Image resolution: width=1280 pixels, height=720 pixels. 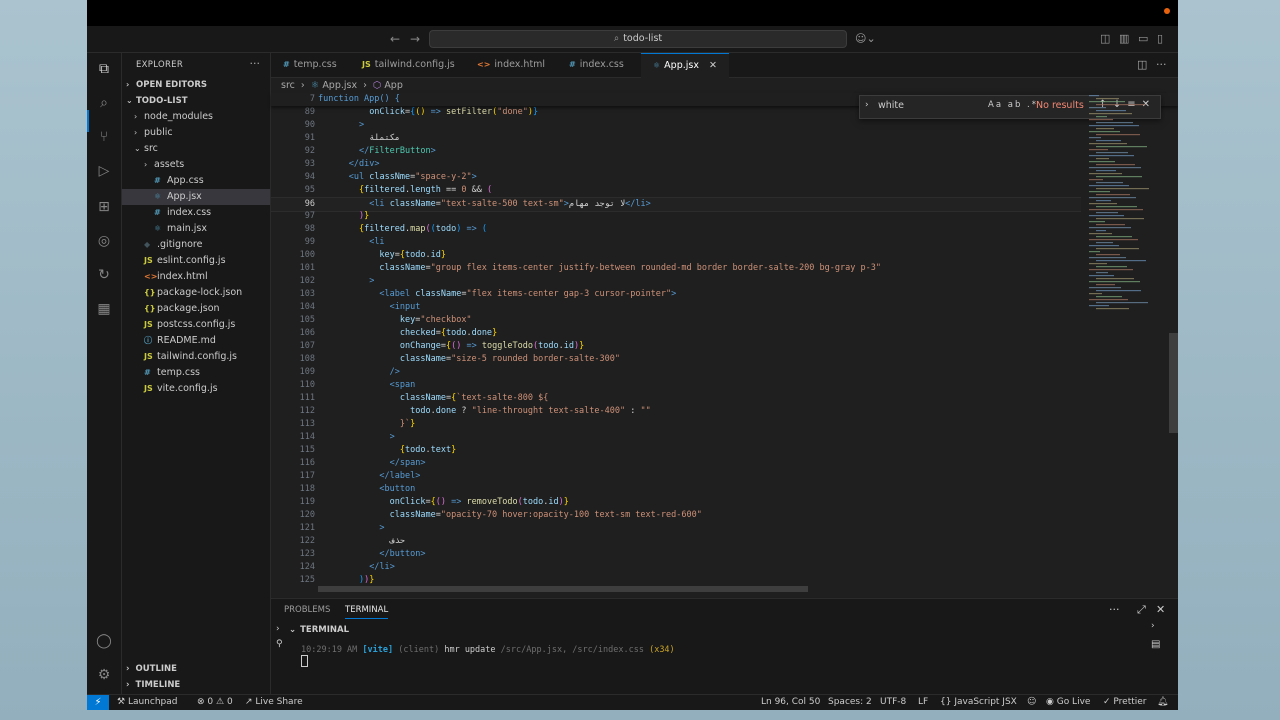 What do you see at coordinates (196, 181) in the screenshot?
I see `tree-item-app-css: # App.css` at bounding box center [196, 181].